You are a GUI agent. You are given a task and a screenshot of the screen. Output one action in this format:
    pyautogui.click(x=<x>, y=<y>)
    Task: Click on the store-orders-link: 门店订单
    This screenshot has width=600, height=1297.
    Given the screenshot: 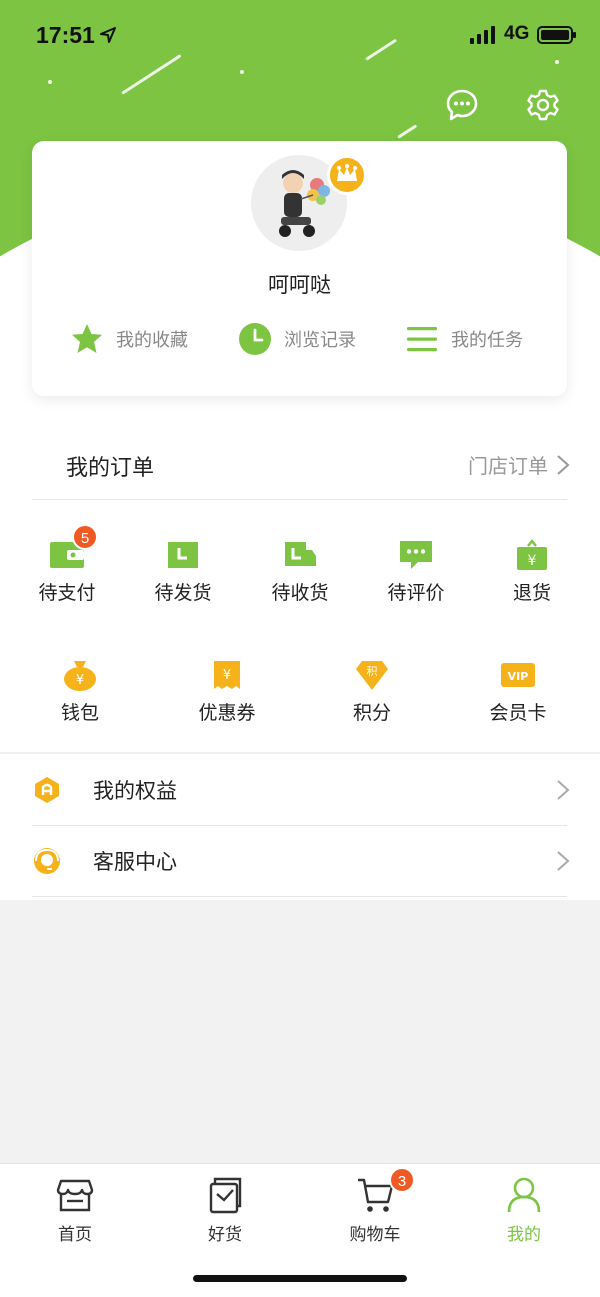 What is the action you would take?
    pyautogui.click(x=519, y=464)
    